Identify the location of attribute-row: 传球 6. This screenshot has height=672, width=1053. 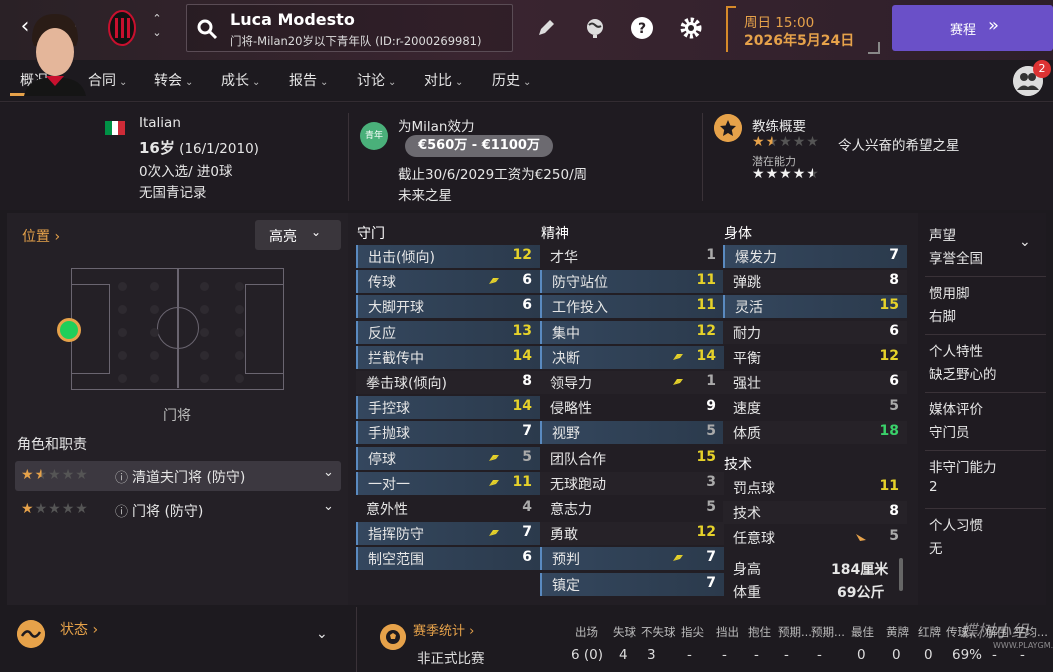
(448, 282).